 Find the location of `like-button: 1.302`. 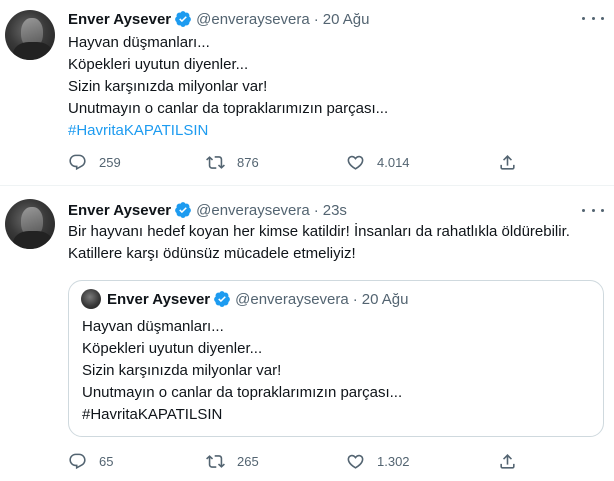

like-button: 1.302 is located at coordinates (378, 461).